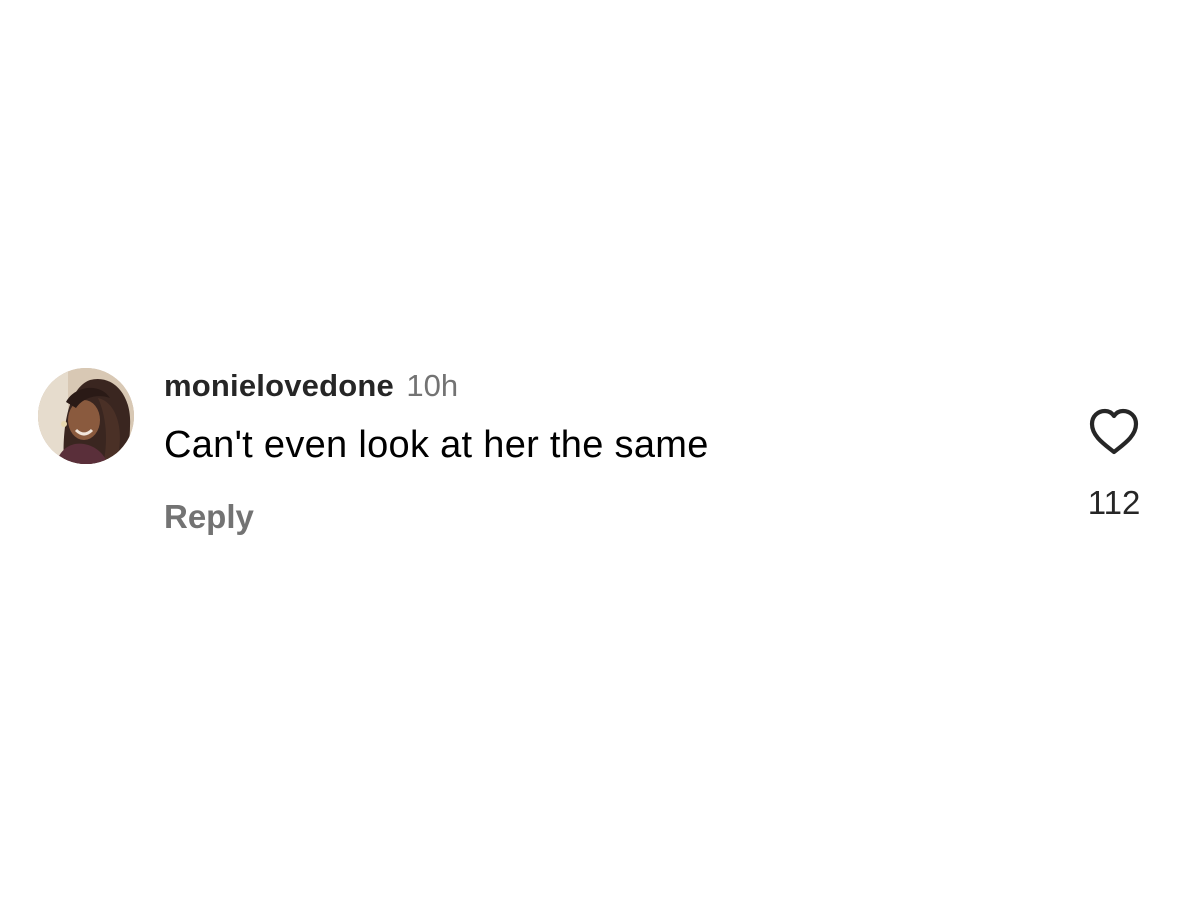  I want to click on like-button, so click(1114, 432).